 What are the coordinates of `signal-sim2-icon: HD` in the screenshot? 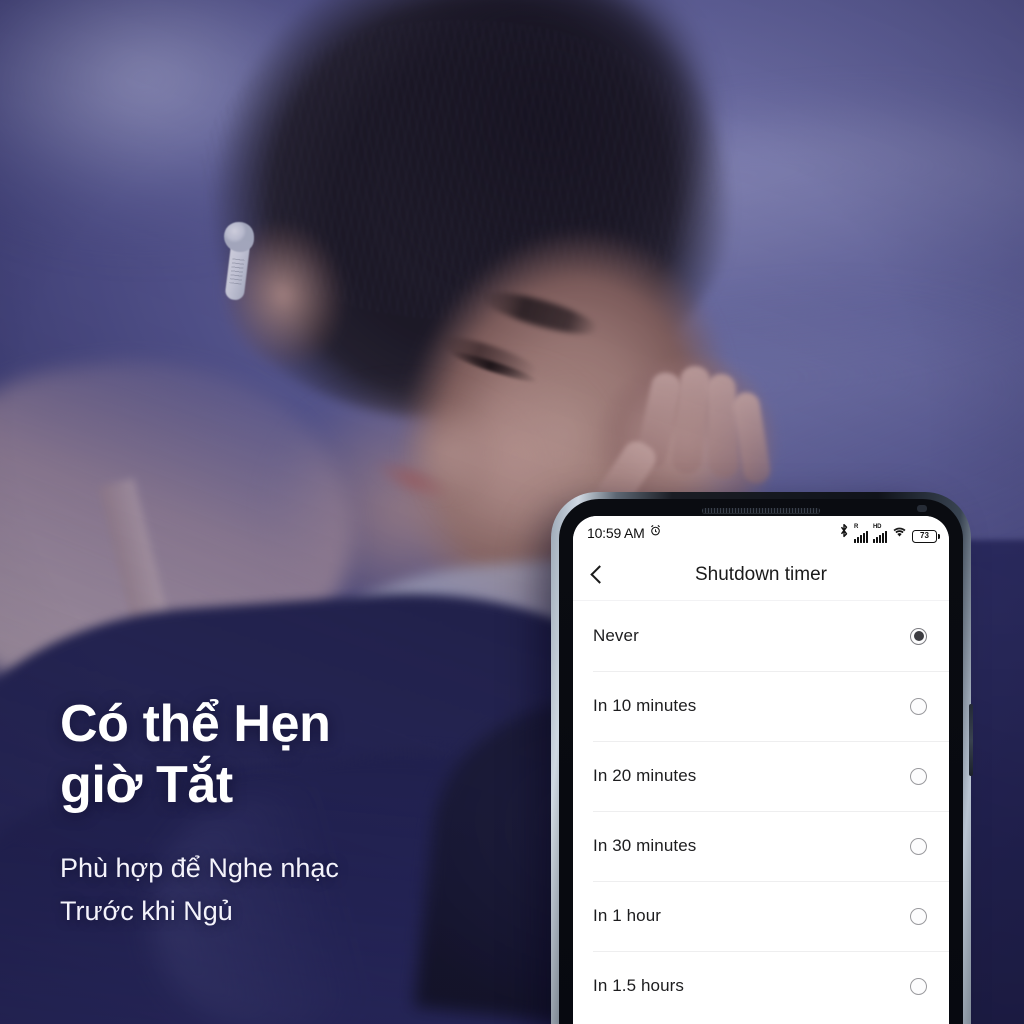 It's located at (880, 533).